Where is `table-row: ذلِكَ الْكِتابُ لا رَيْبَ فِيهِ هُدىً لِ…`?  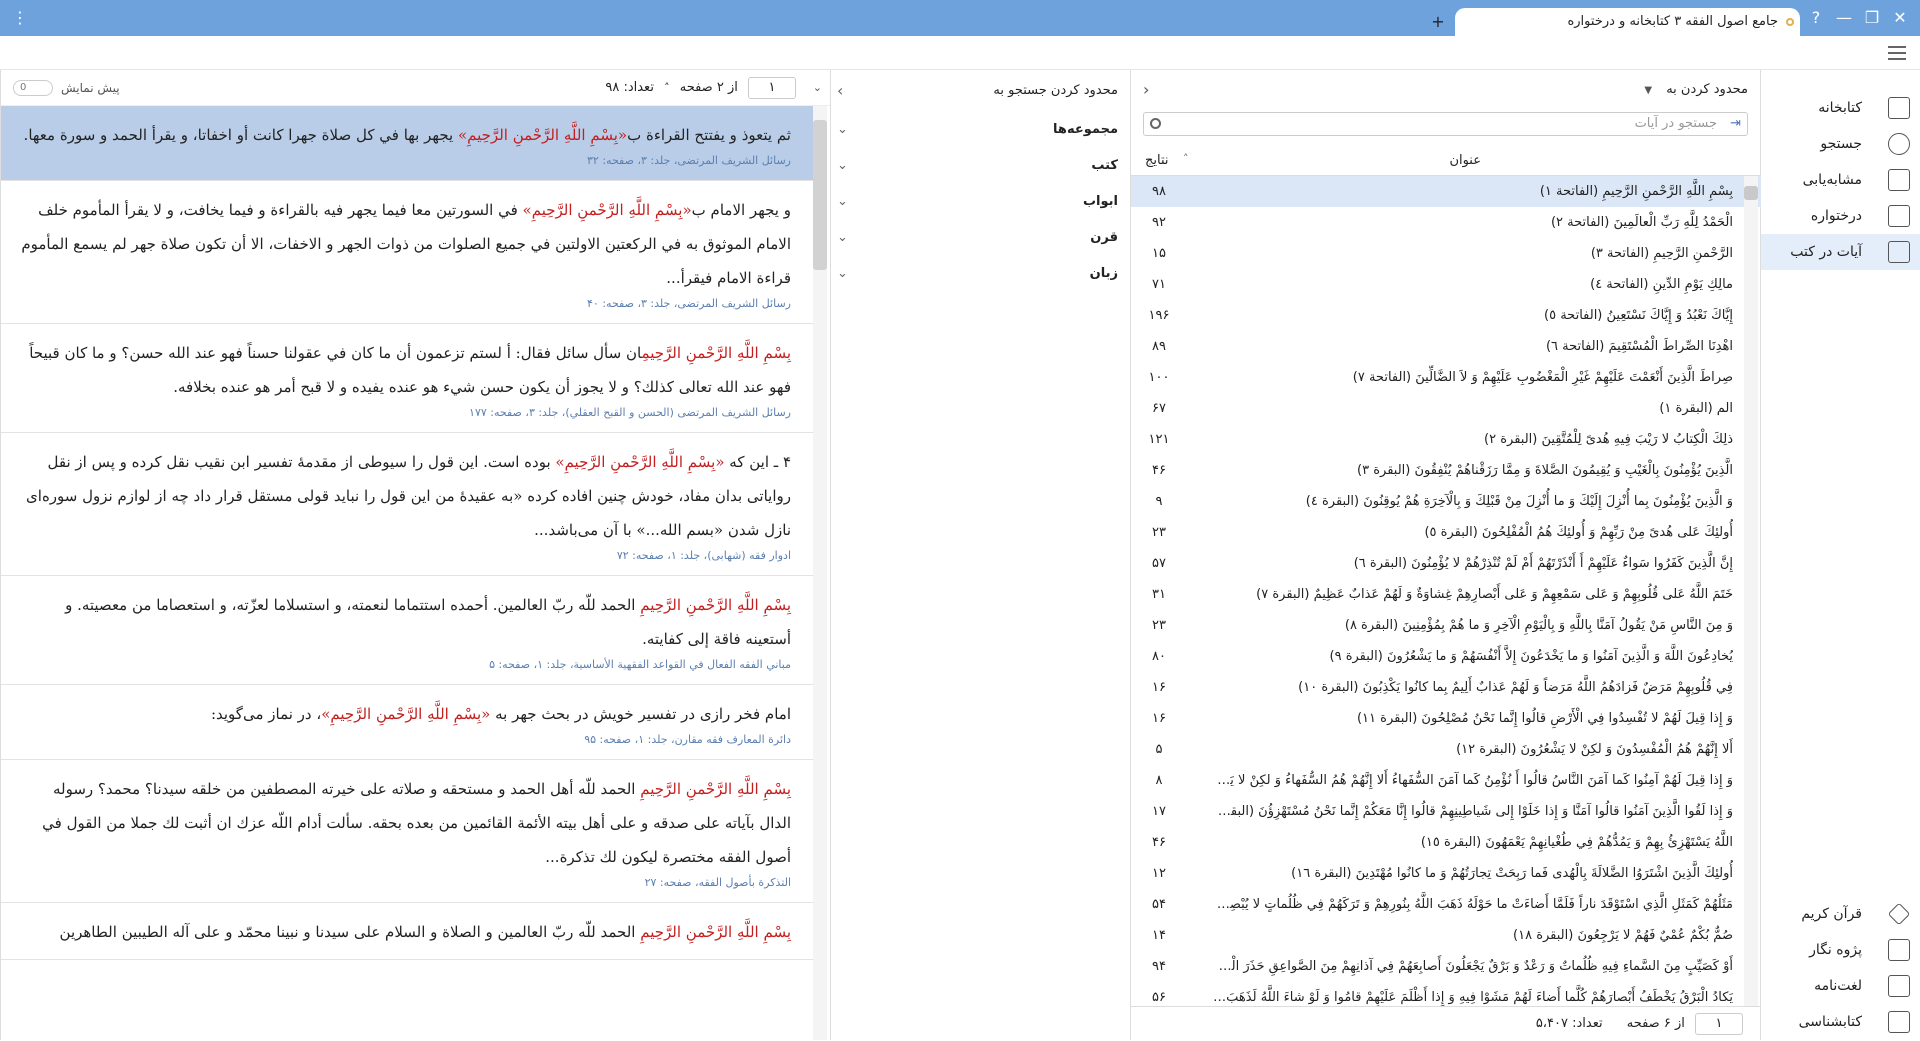
table-row: ذلِكَ الْكِتابُ لا رَيْبَ فِيهِ هُدىً لِ… is located at coordinates (1446, 439).